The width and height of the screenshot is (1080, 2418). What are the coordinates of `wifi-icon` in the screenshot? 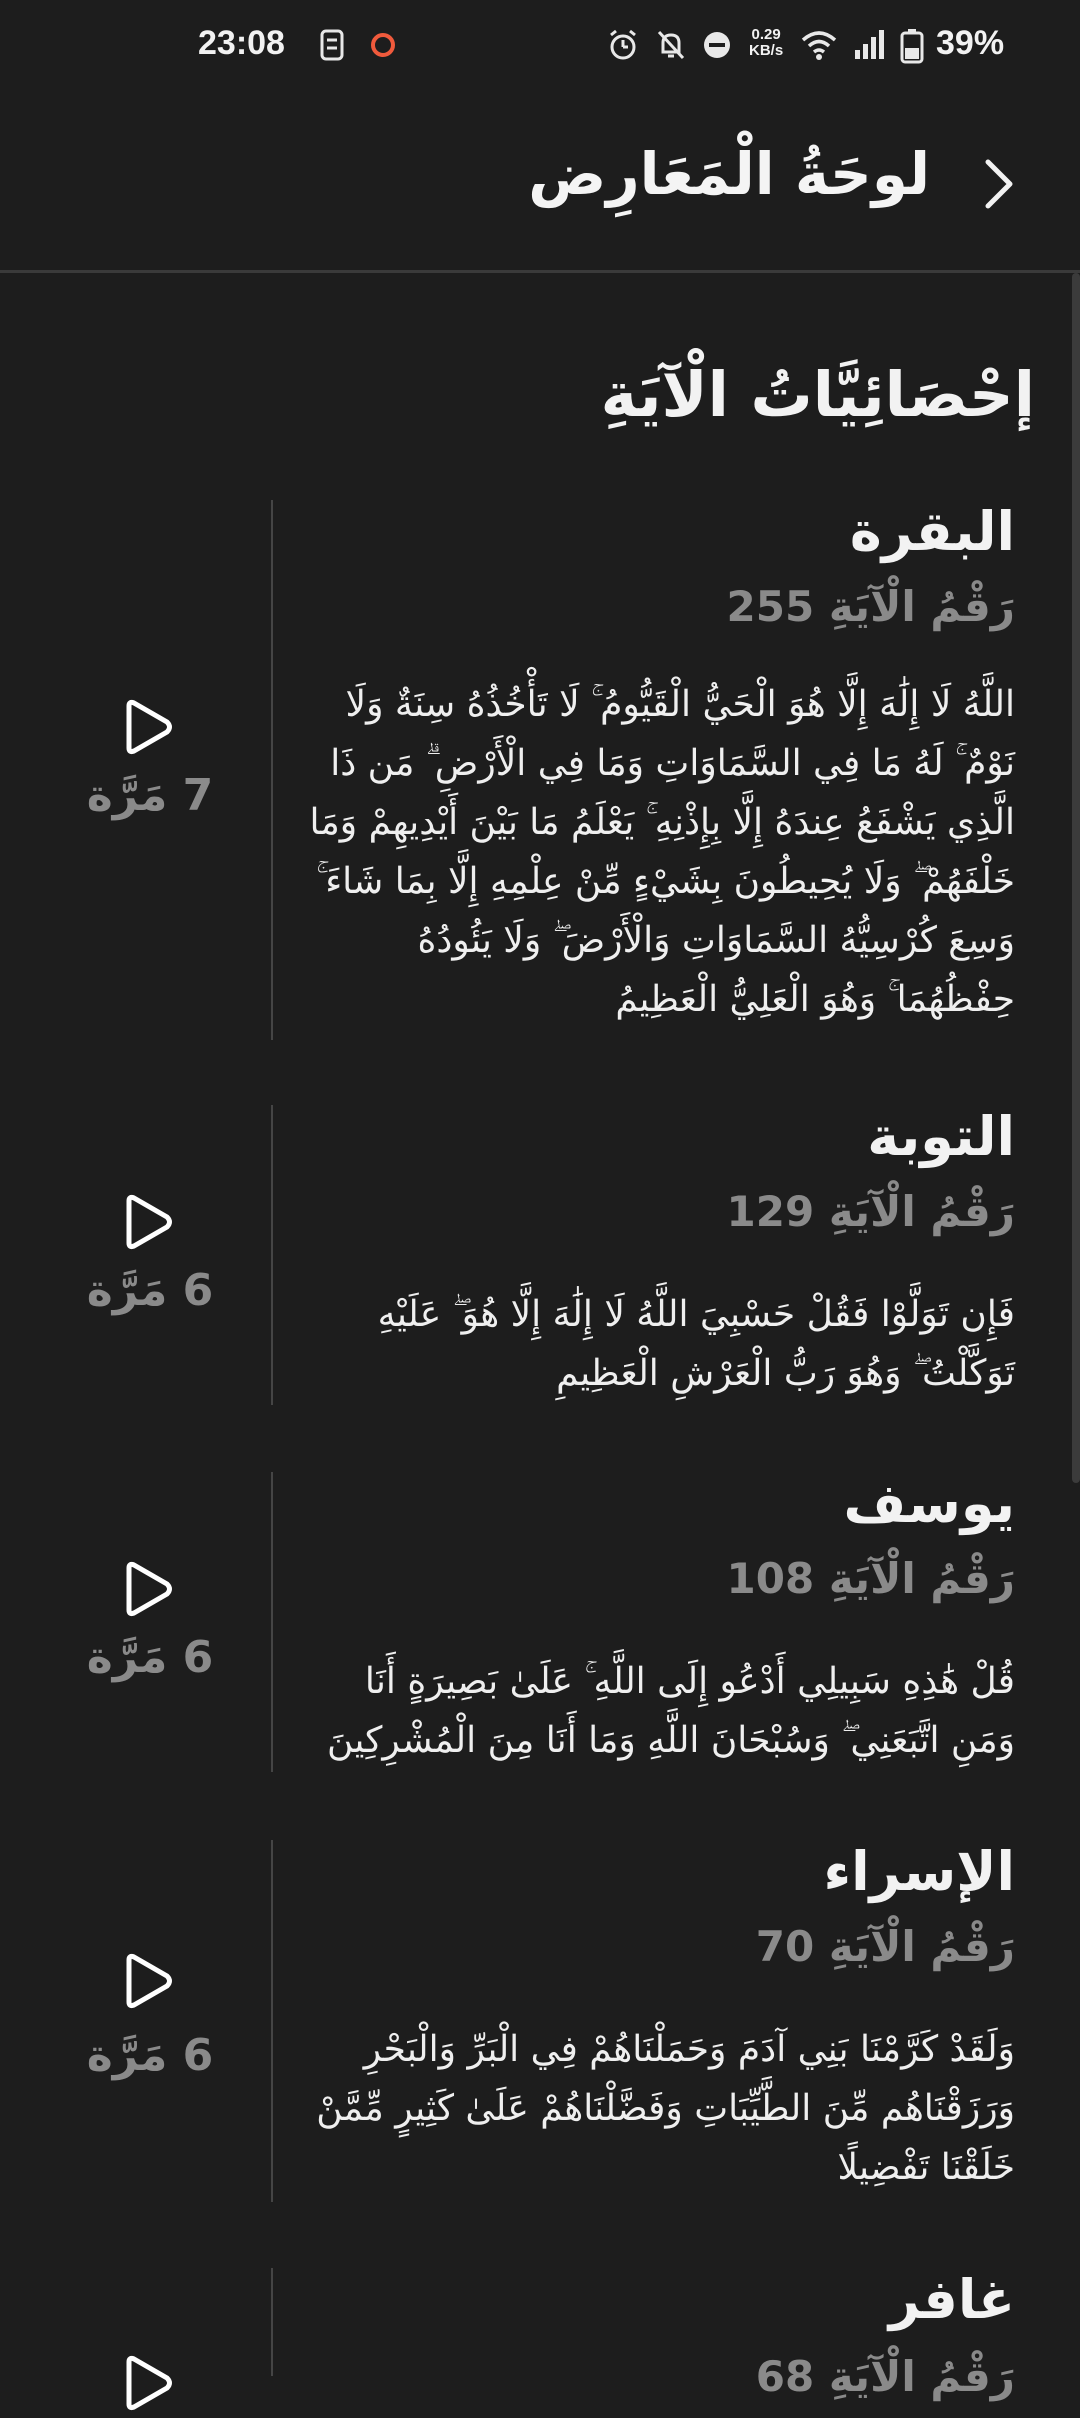 It's located at (819, 47).